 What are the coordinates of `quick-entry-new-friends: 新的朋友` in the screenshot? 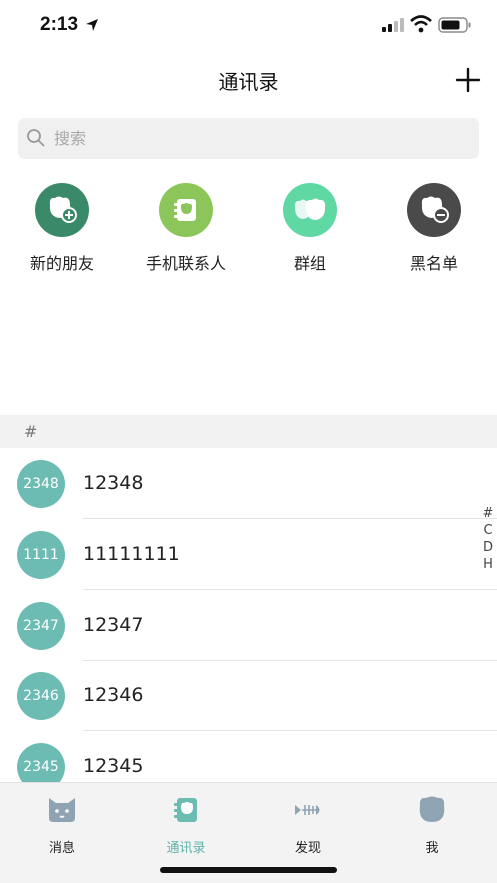 It's located at (62, 228).